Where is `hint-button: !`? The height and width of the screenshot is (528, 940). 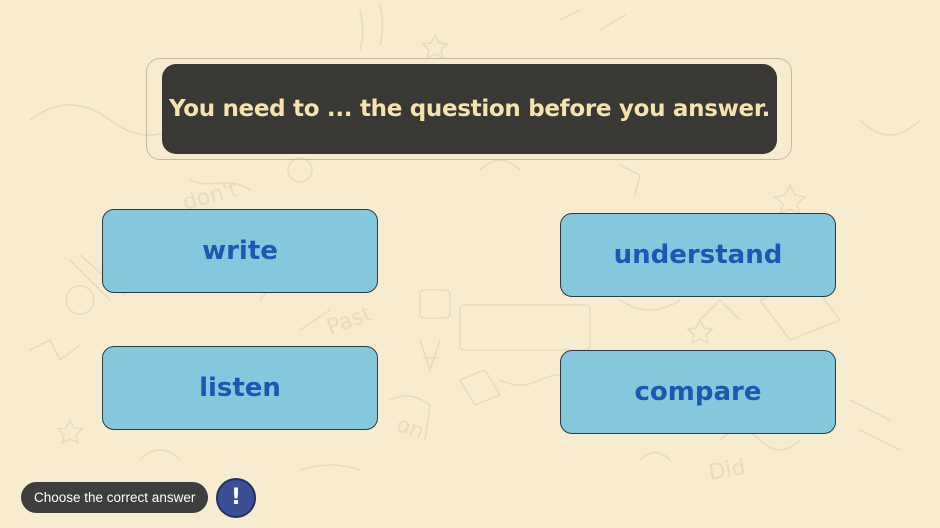
hint-button: ! is located at coordinates (236, 498).